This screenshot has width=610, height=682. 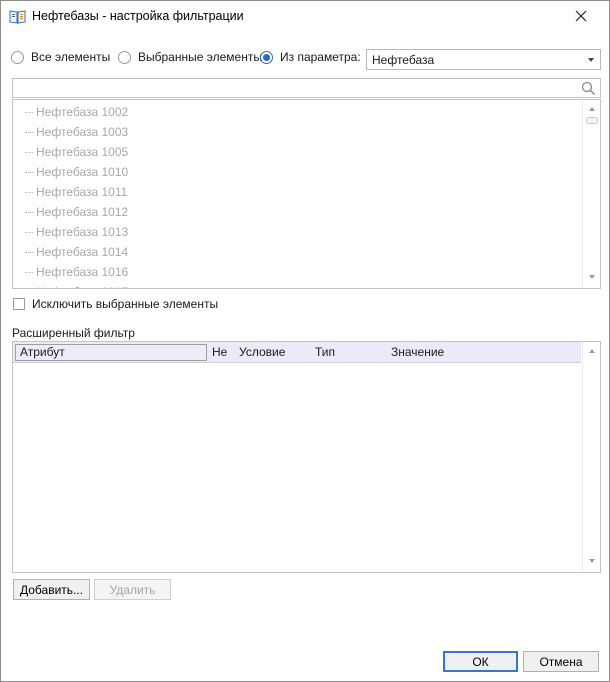 I want to click on radio-from-parameter: Из параметра:, so click(x=310, y=57).